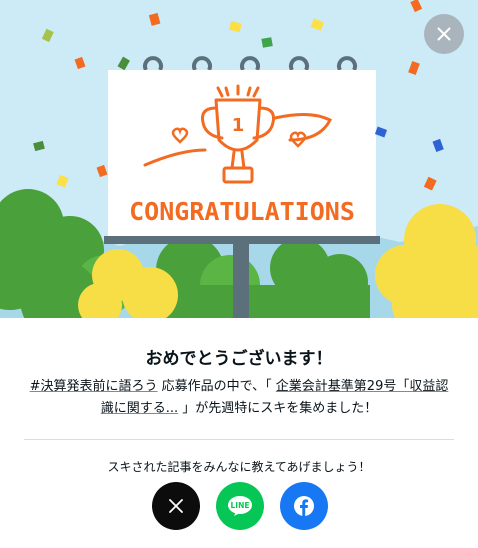 This screenshot has width=478, height=548. I want to click on billboard-pole, so click(241, 279).